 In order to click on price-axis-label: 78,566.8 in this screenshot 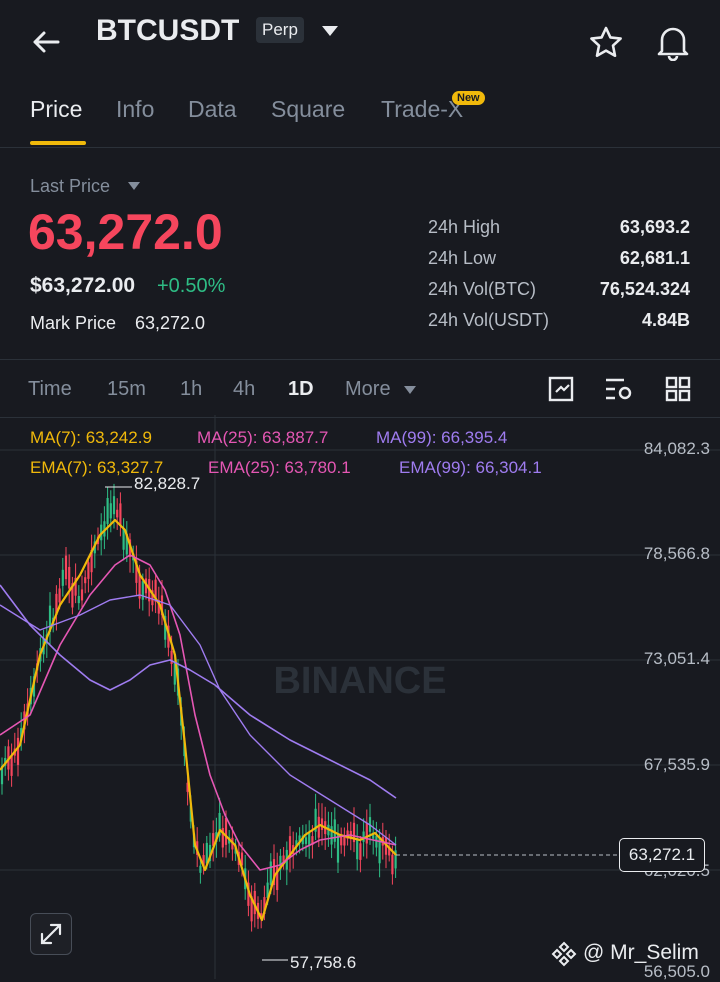, I will do `click(676, 553)`.